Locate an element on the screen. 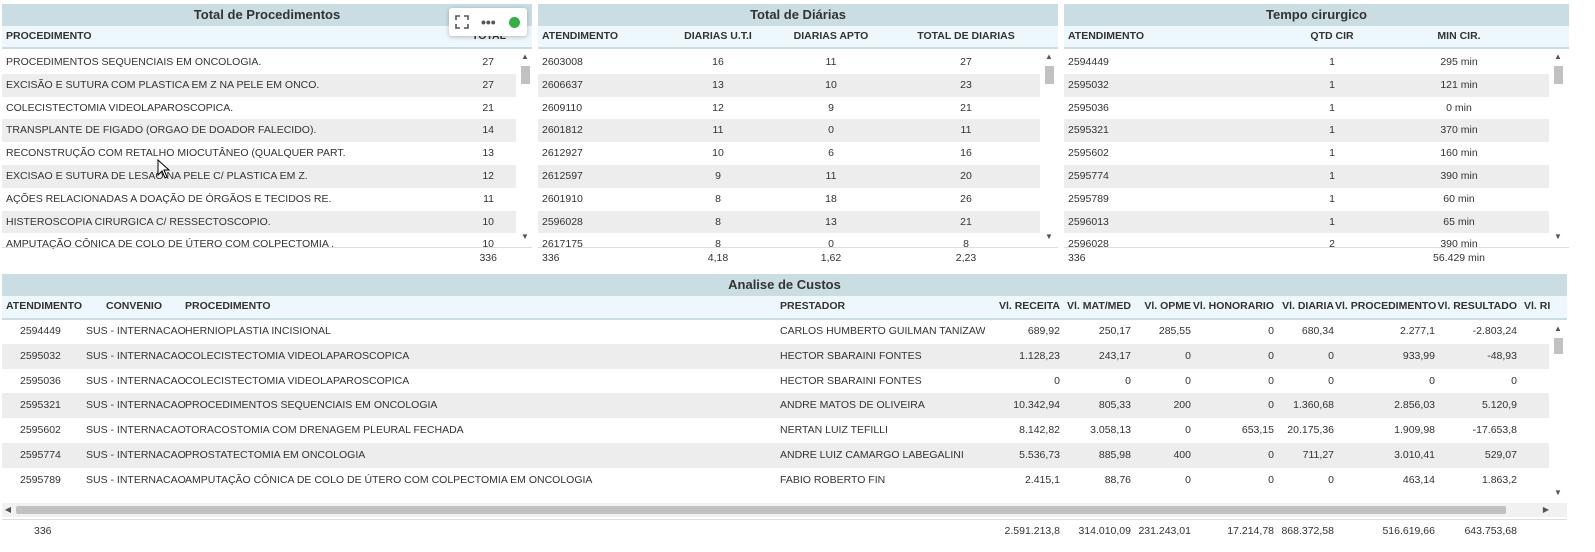 The width and height of the screenshot is (1595, 552). table-row: 2612597 9 11 20 is located at coordinates (789, 176).